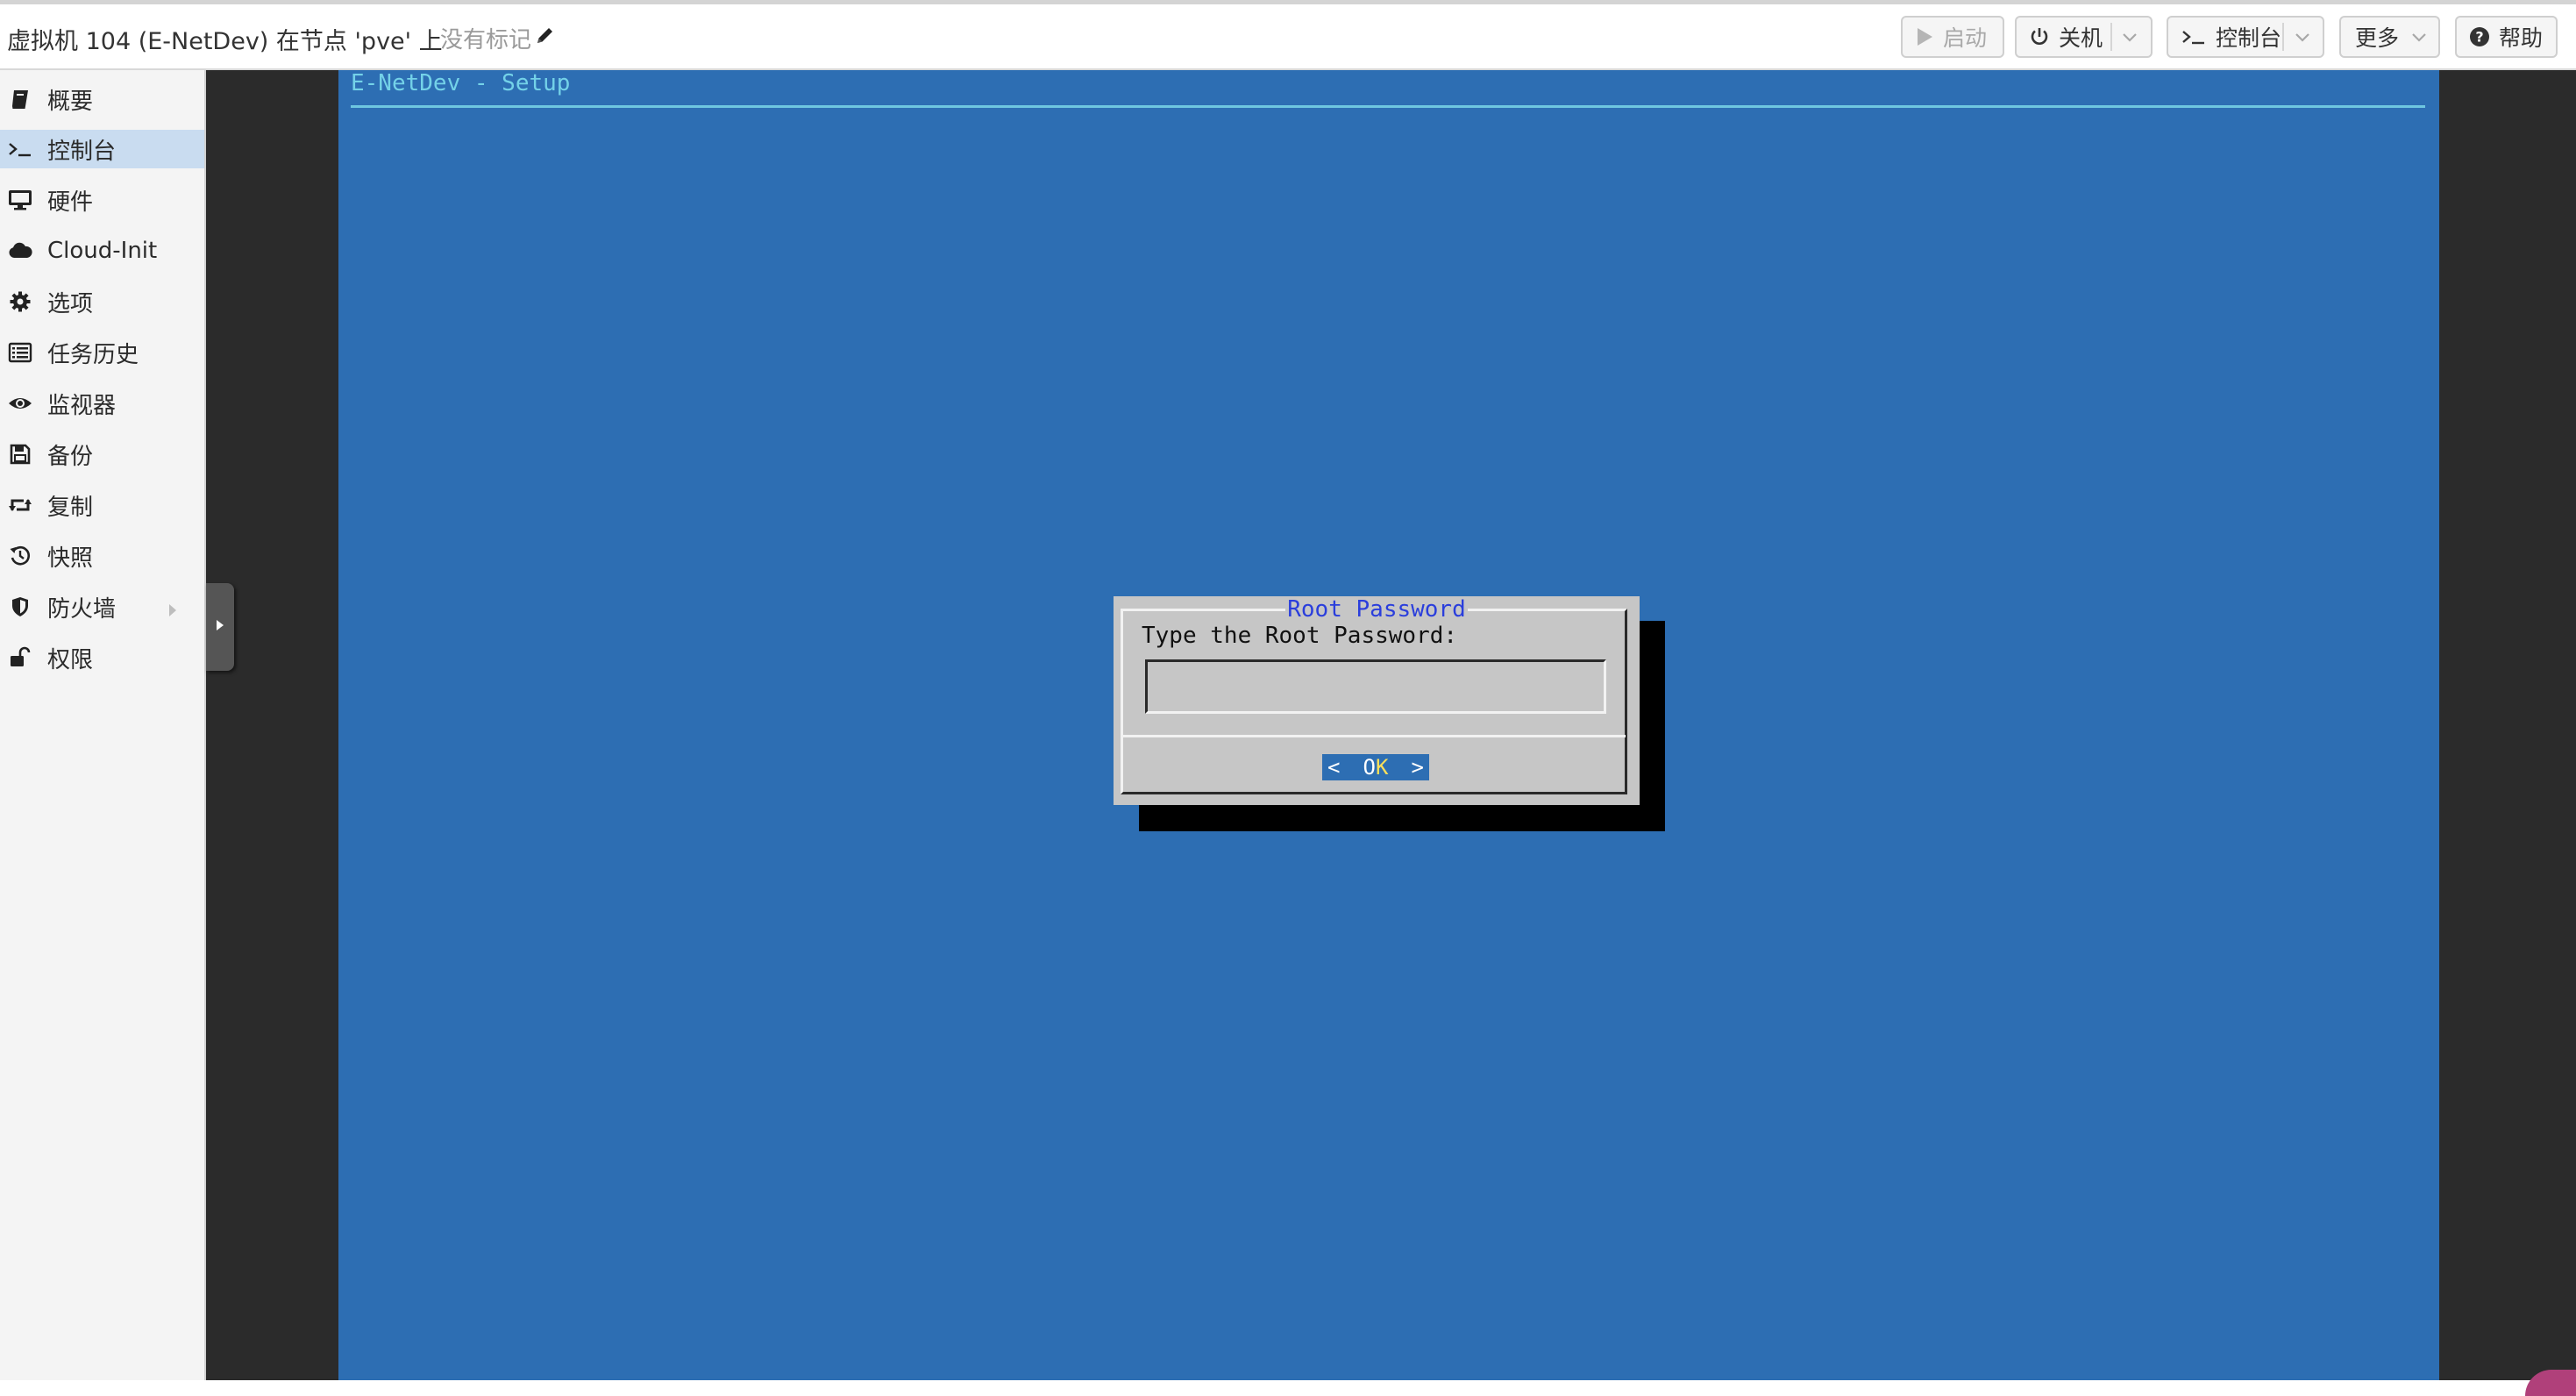  I want to click on power-icon, so click(2039, 36).